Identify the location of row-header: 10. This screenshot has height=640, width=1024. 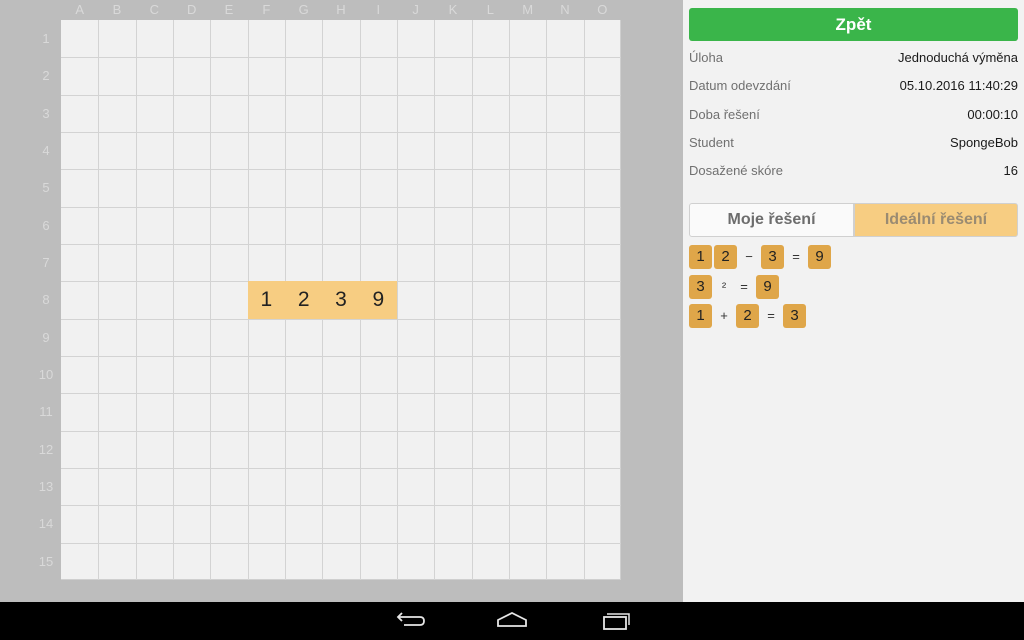
(46, 374).